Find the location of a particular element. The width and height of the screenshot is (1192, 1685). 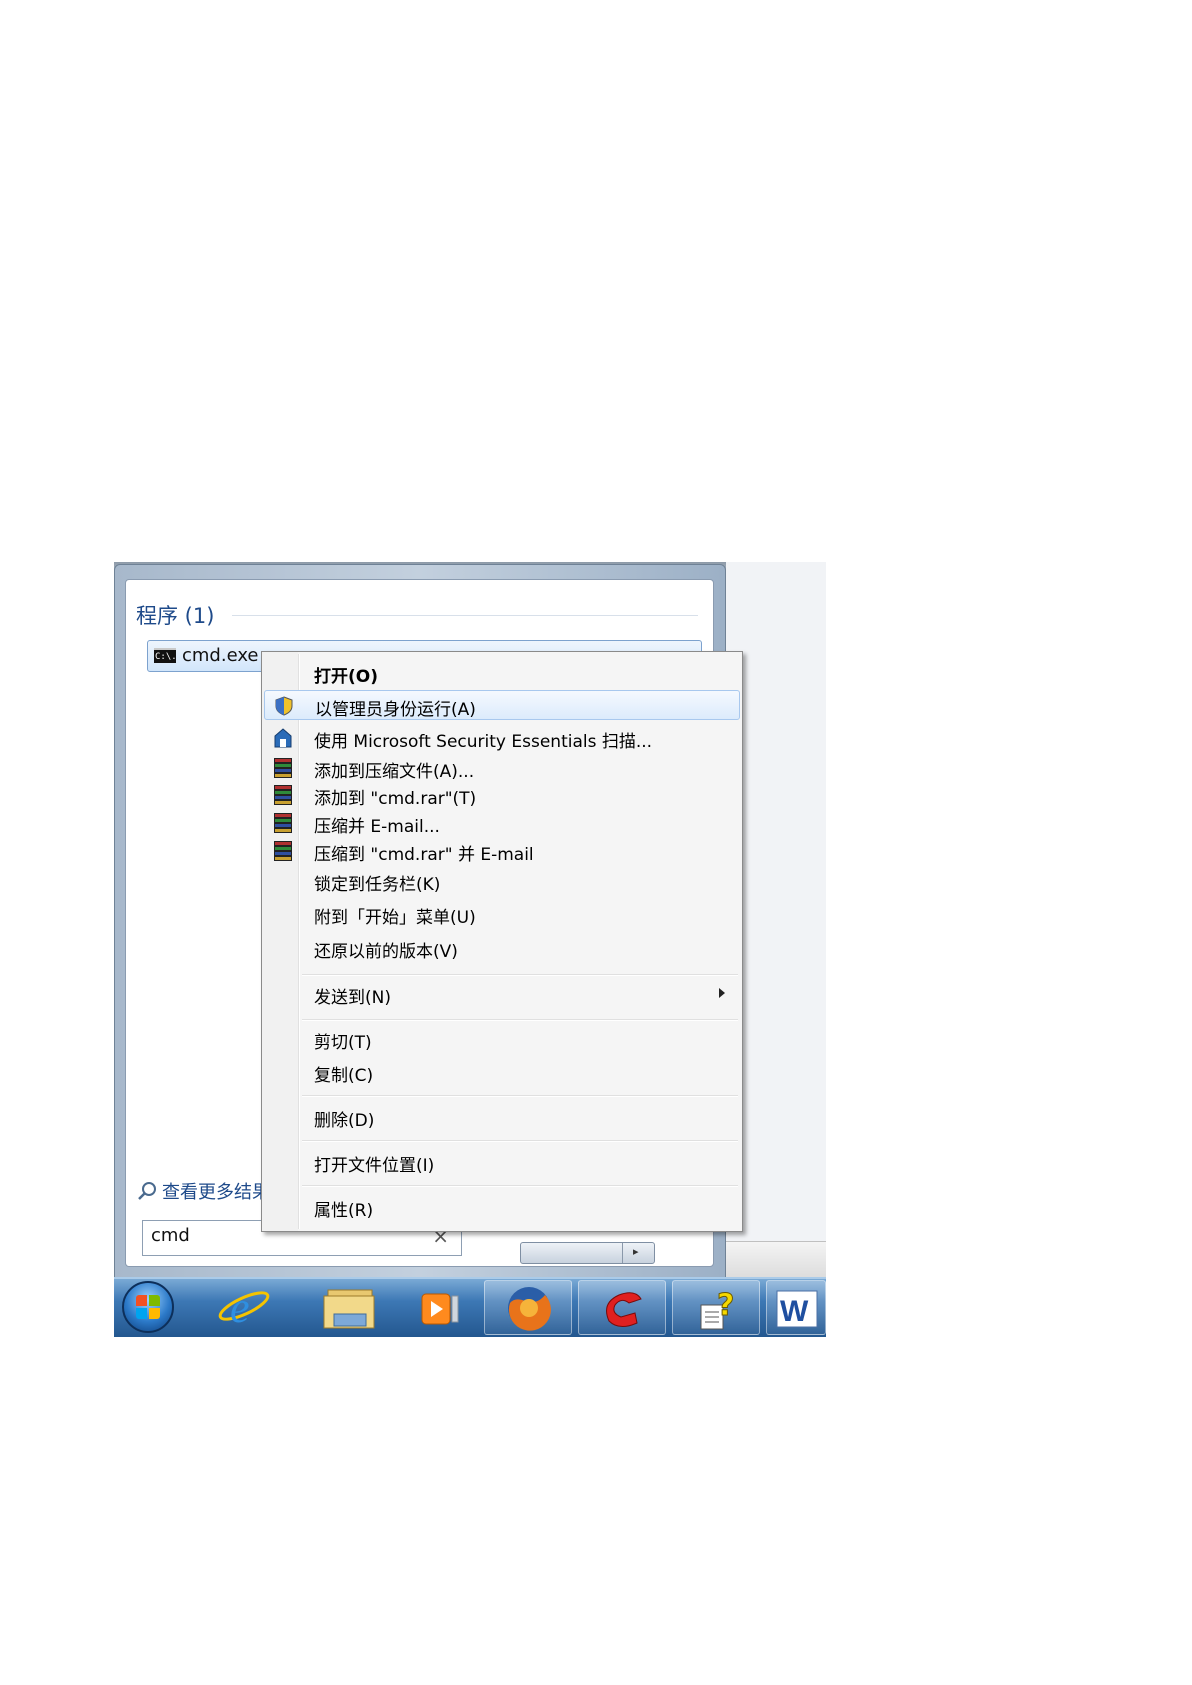

help-icon: ? is located at coordinates (717, 1309).